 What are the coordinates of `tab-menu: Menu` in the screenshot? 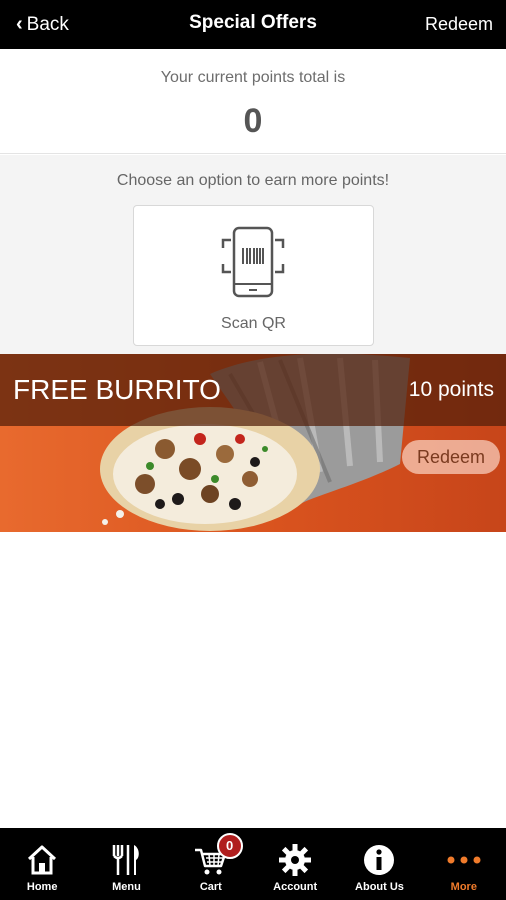 It's located at (126, 864).